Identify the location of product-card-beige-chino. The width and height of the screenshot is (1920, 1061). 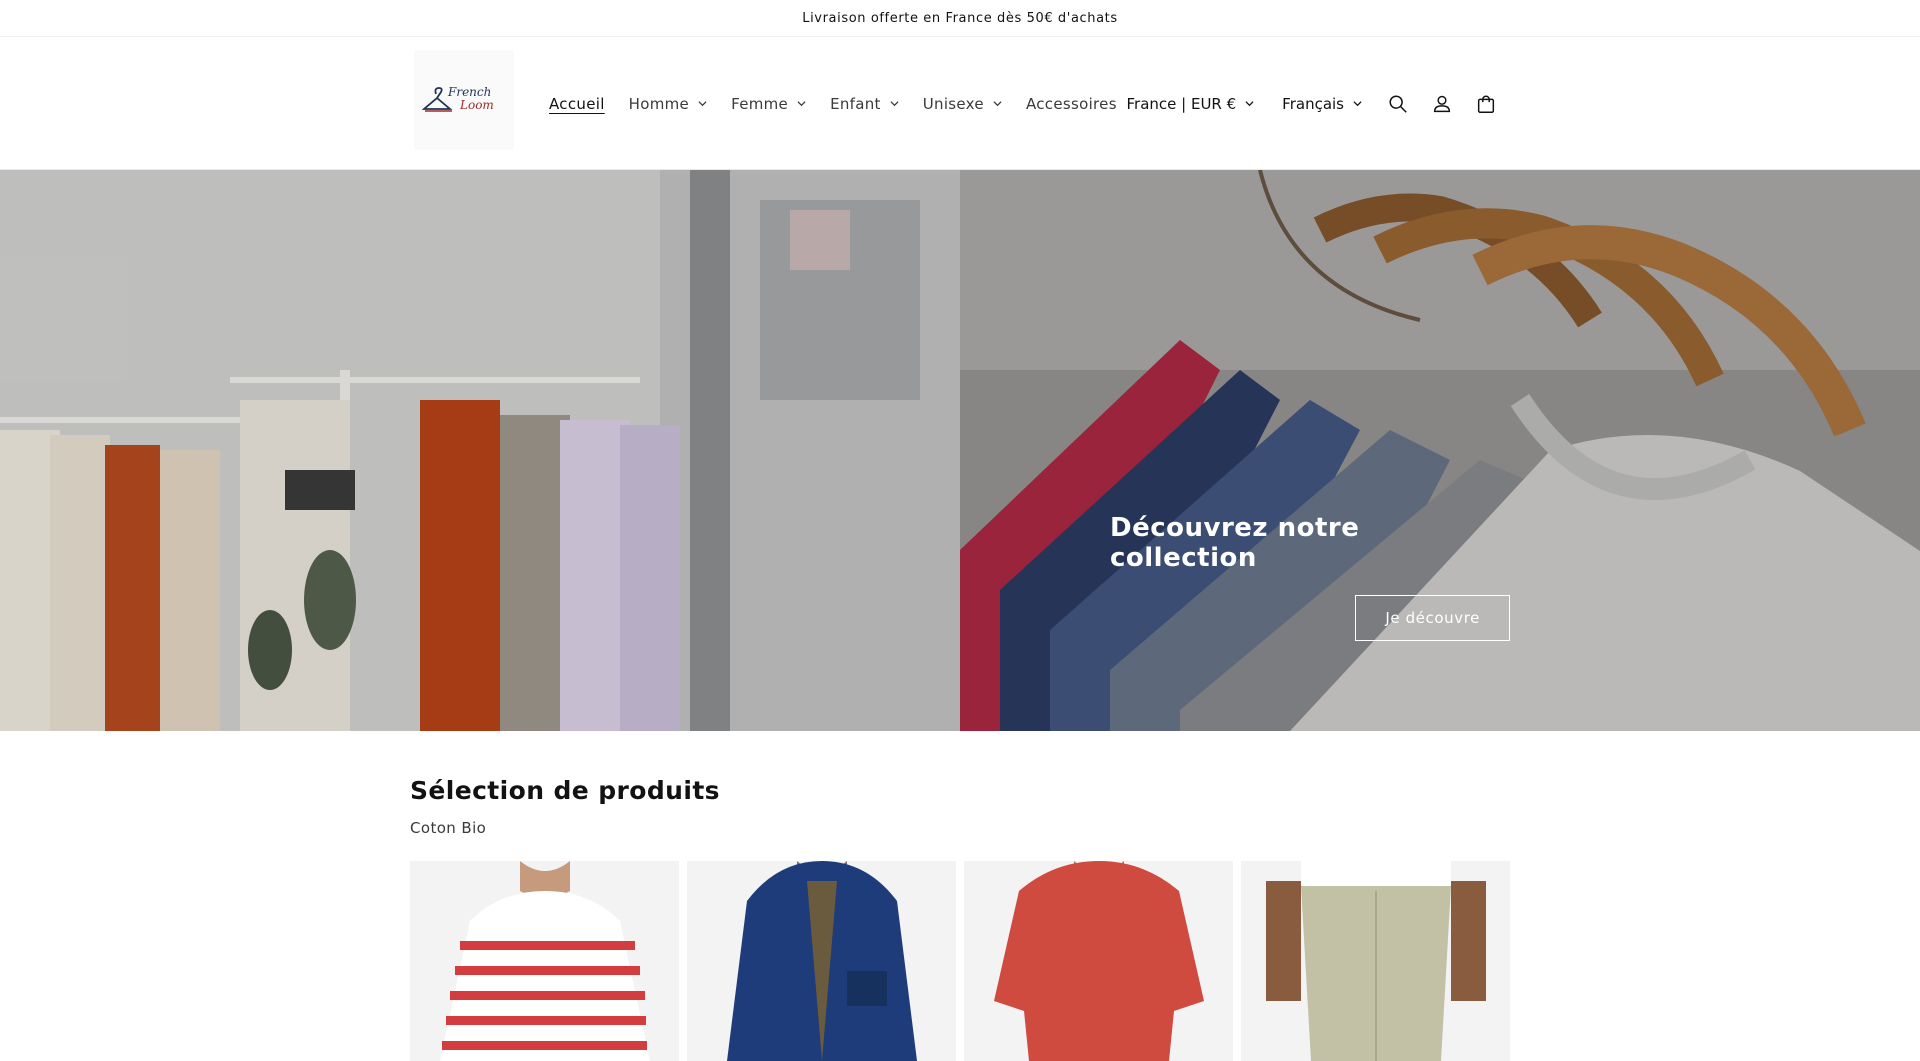
(1375, 961).